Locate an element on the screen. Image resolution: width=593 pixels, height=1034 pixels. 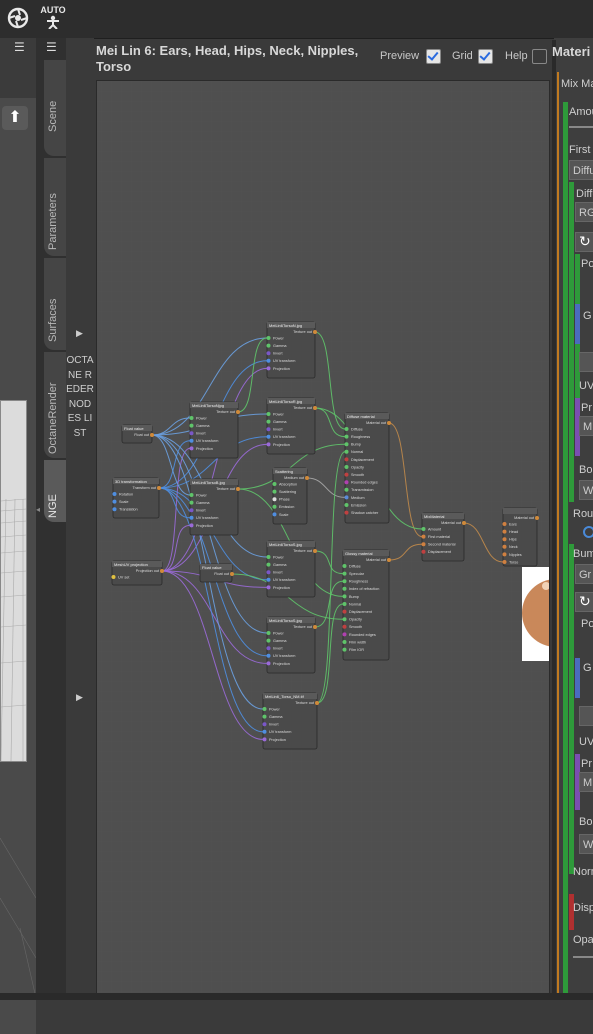
pane-menu-icon: ☰ is located at coordinates (22, 47).